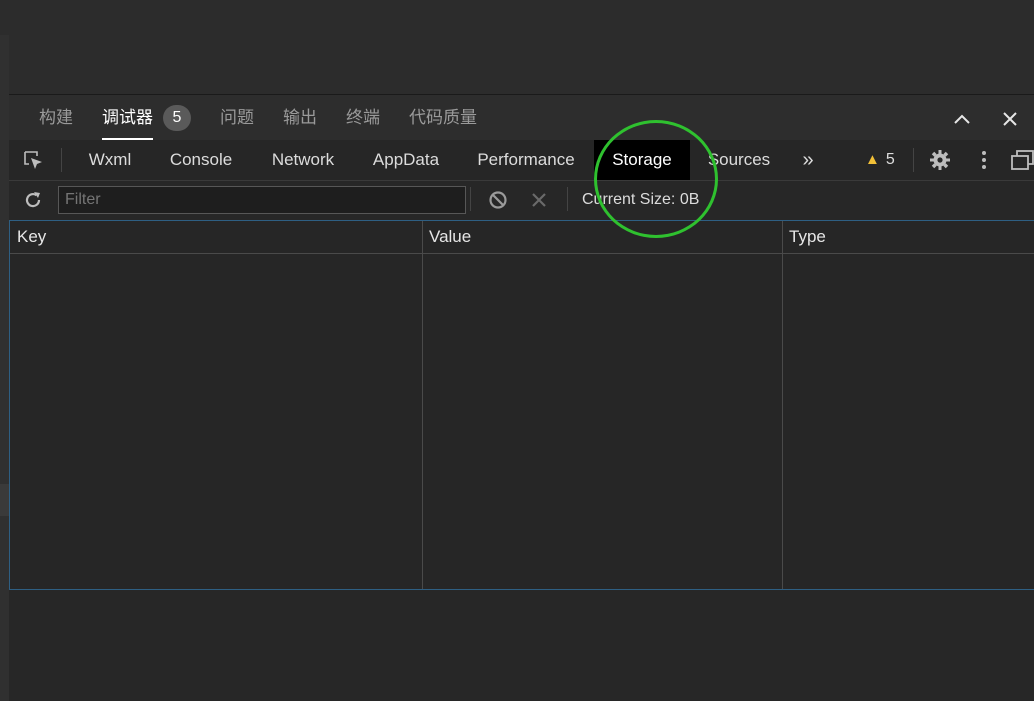  What do you see at coordinates (522, 237) in the screenshot?
I see `table-header: Key Value Type` at bounding box center [522, 237].